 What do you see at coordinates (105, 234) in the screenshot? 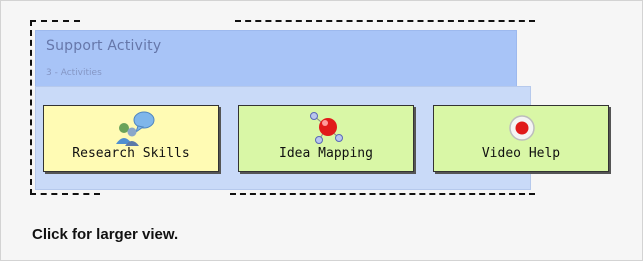
I see `click-for-larger-view-link: Click for larger view.` at bounding box center [105, 234].